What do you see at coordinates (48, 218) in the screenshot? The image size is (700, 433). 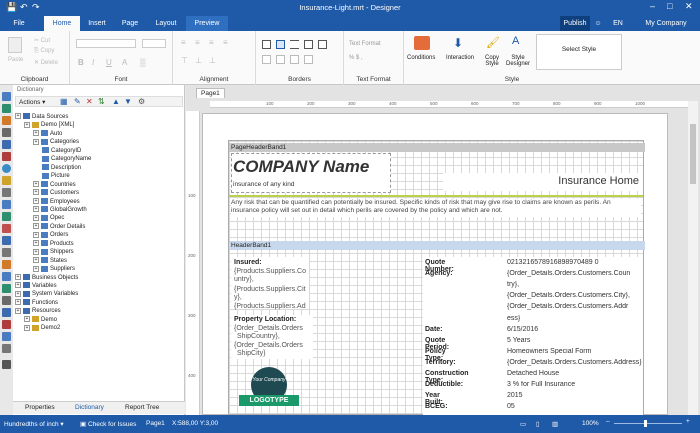 I see `tree-item: + Opec` at bounding box center [48, 218].